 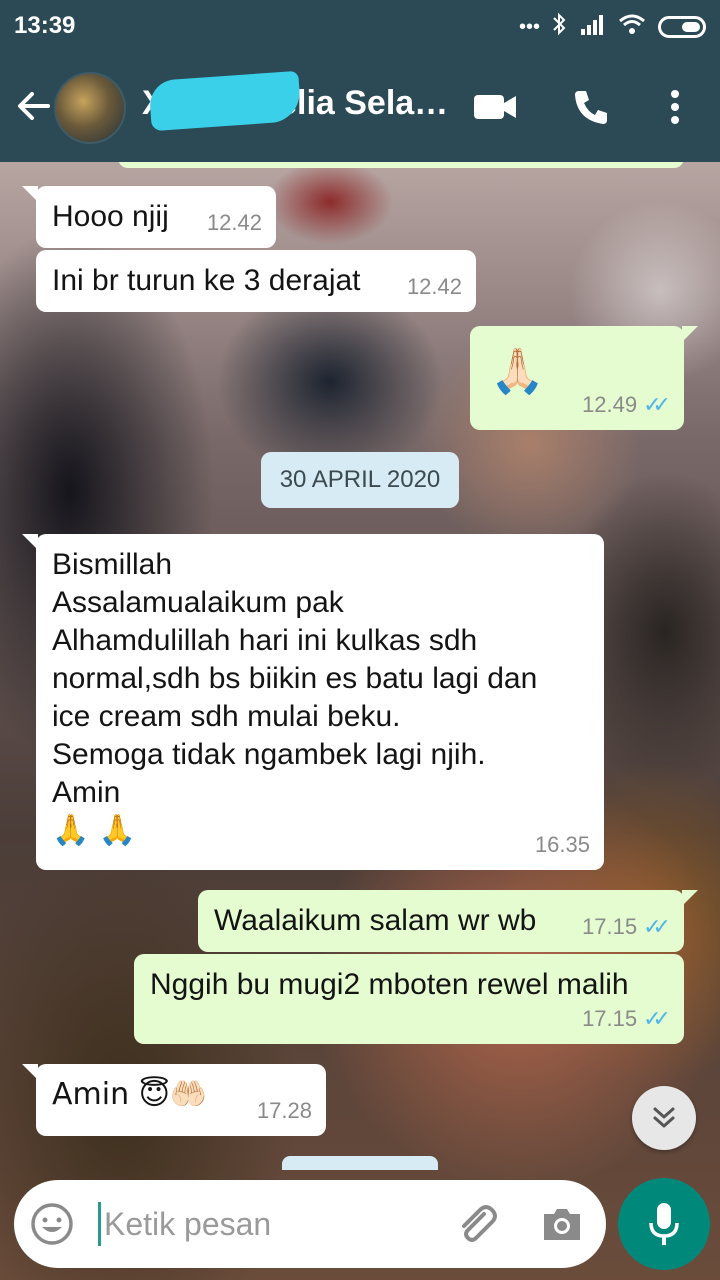 I want to click on status-bar: 13:39 •••, so click(x=360, y=25).